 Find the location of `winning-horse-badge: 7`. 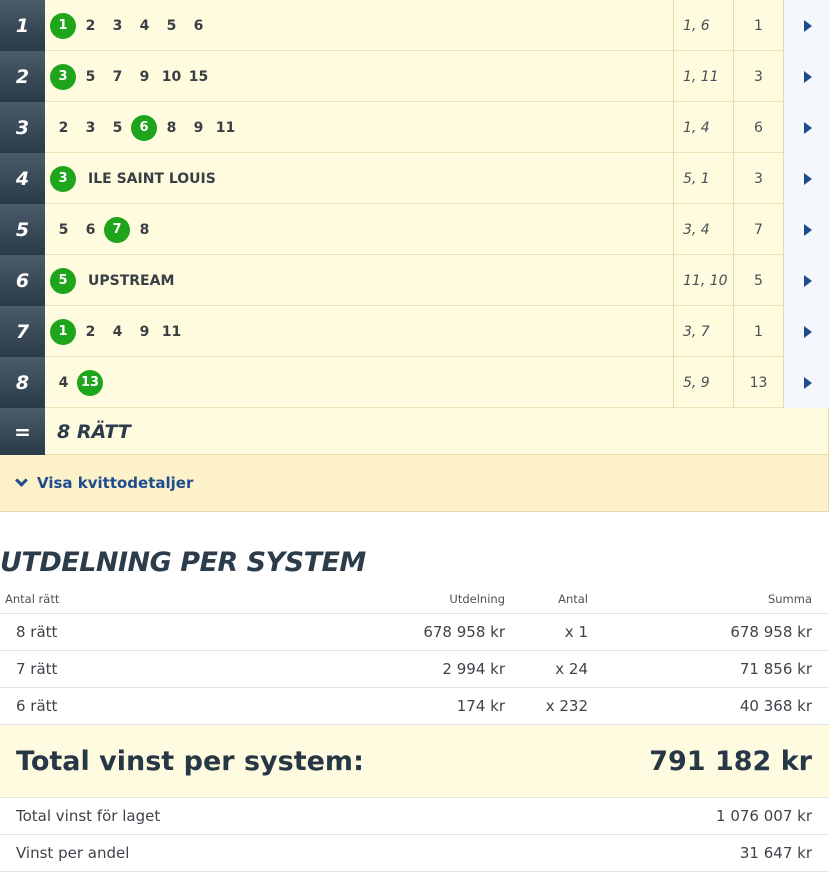

winning-horse-badge: 7 is located at coordinates (117, 229).